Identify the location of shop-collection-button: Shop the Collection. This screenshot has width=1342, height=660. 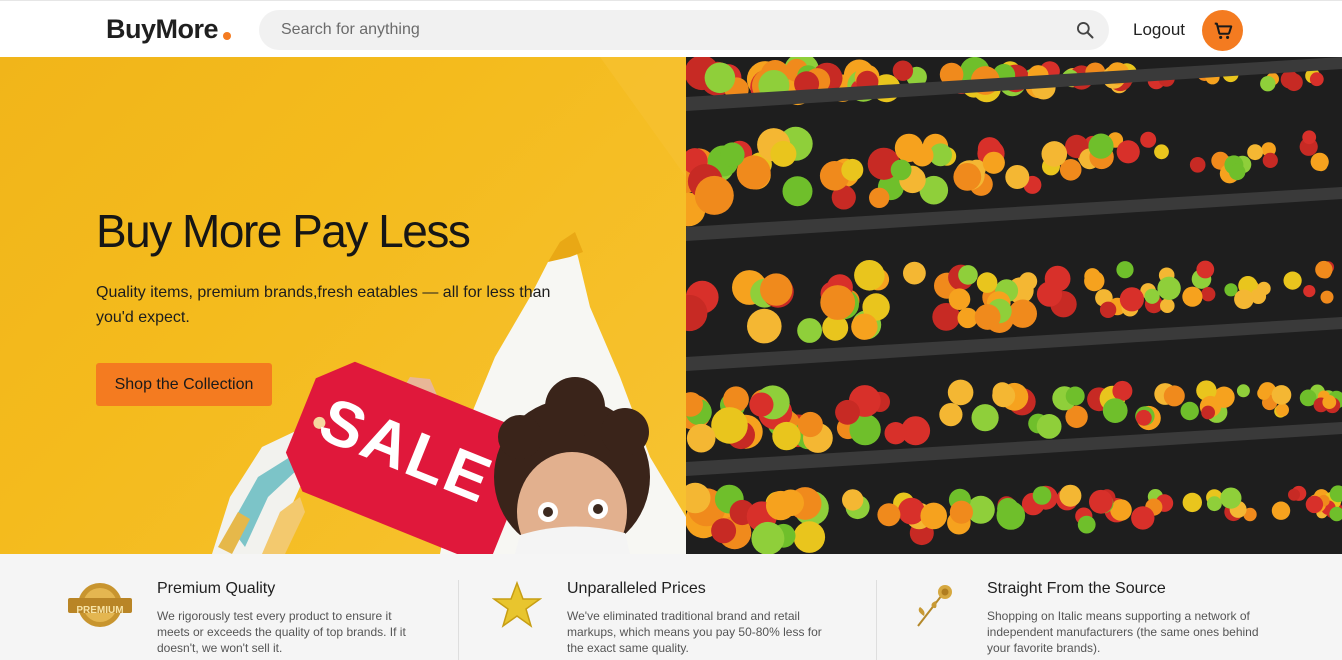
(184, 384).